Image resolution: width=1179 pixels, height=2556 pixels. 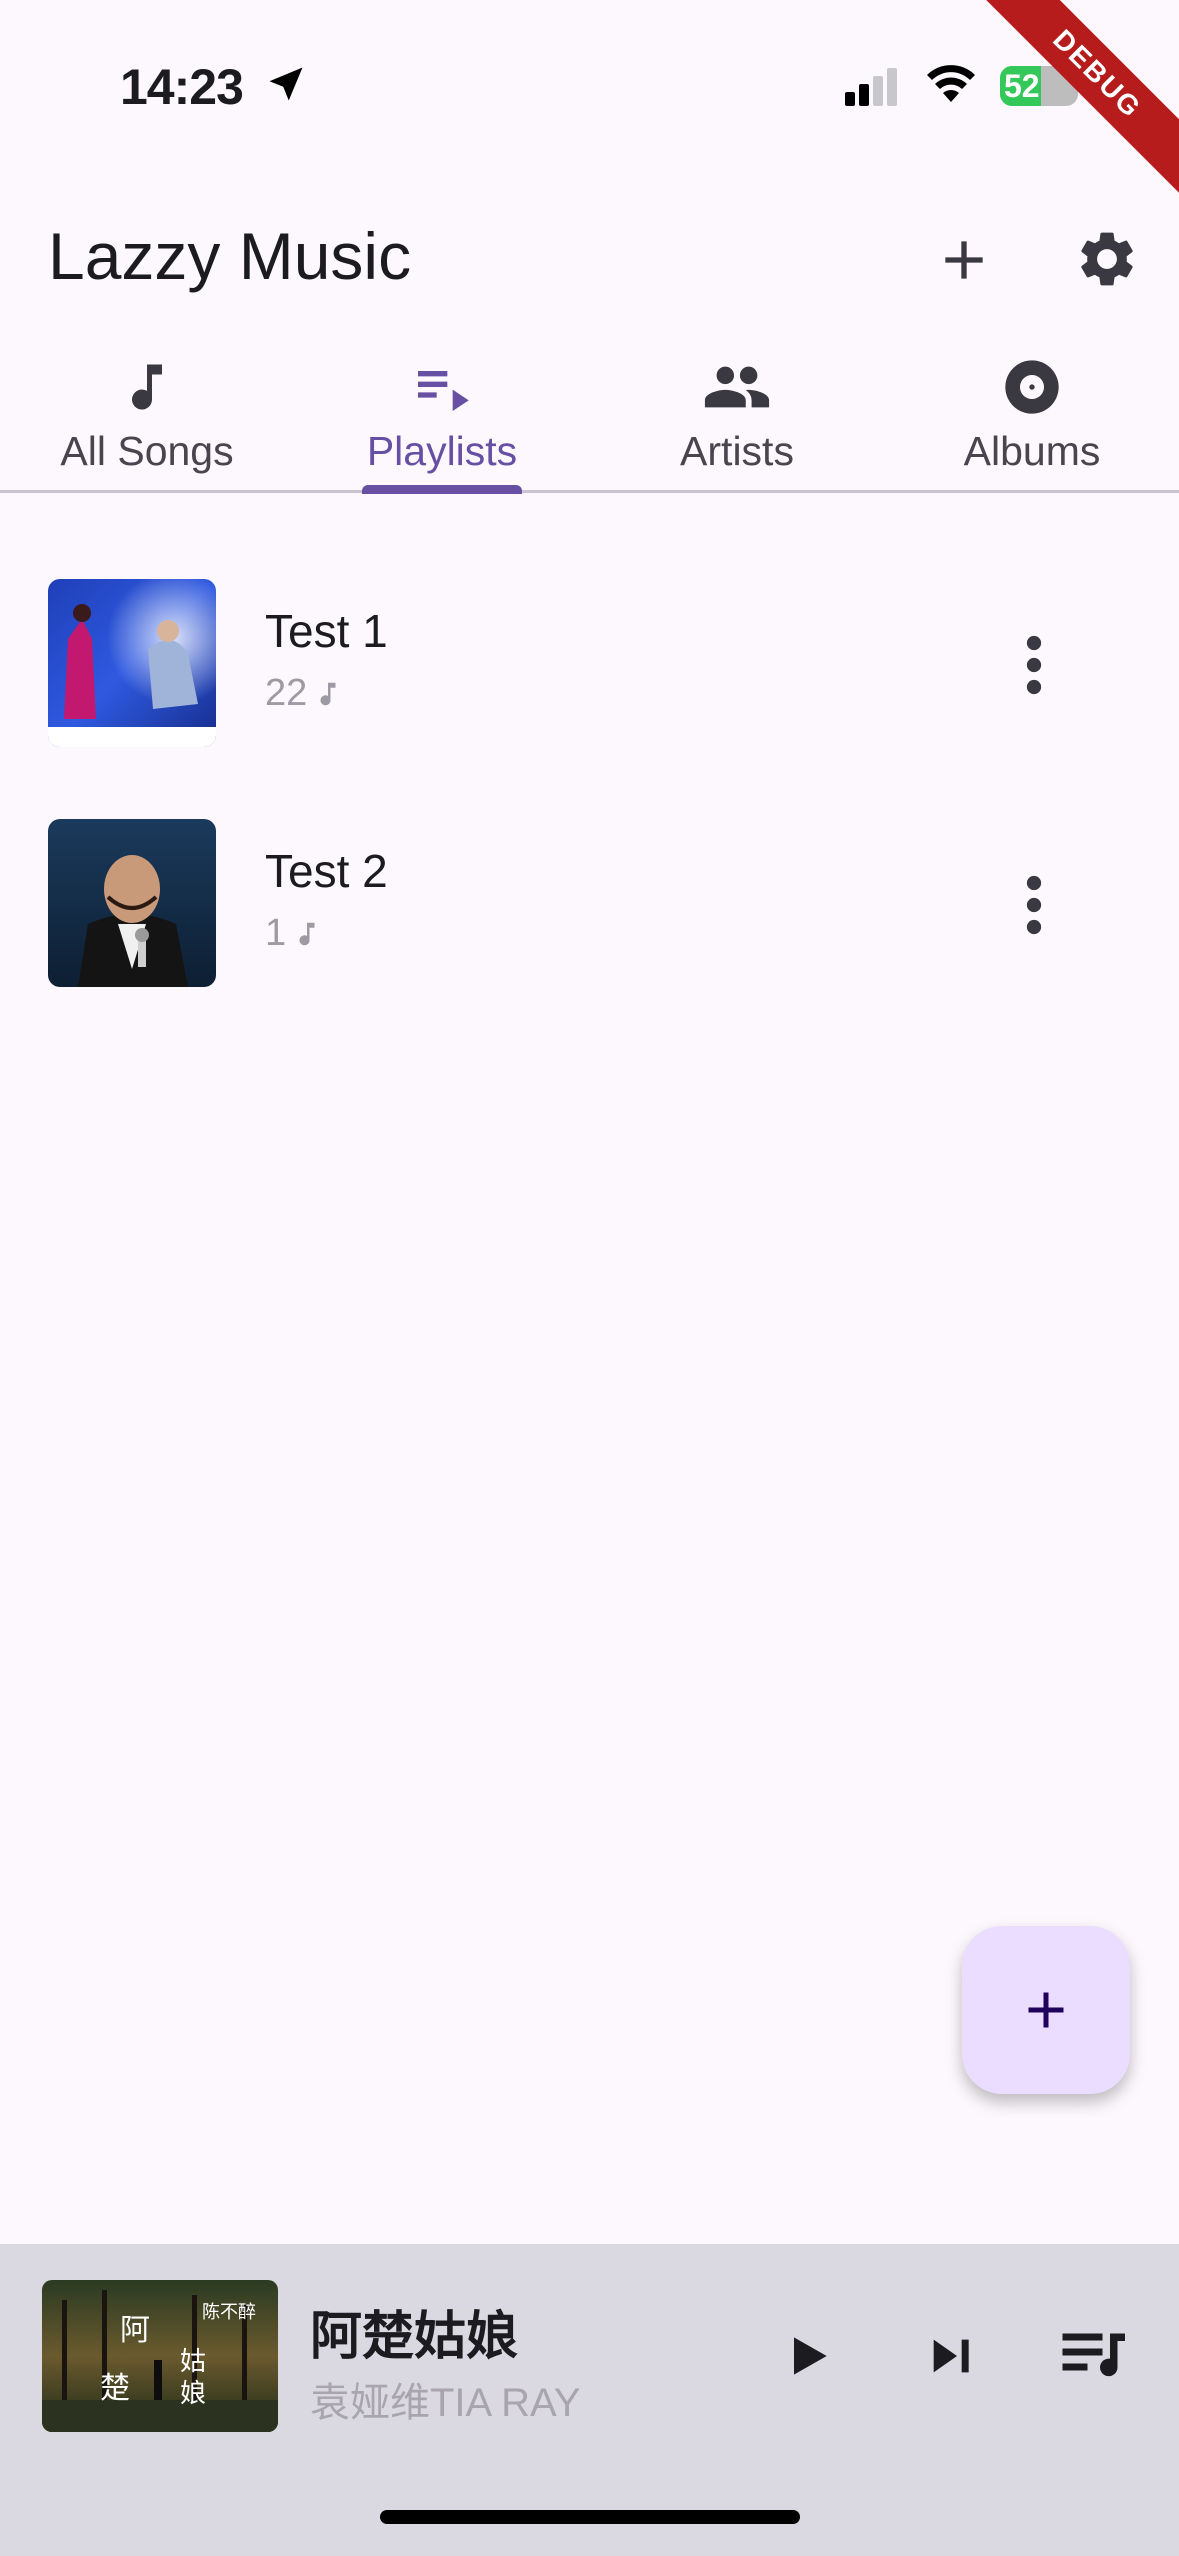 What do you see at coordinates (737, 415) in the screenshot?
I see `tab-artists: Artists` at bounding box center [737, 415].